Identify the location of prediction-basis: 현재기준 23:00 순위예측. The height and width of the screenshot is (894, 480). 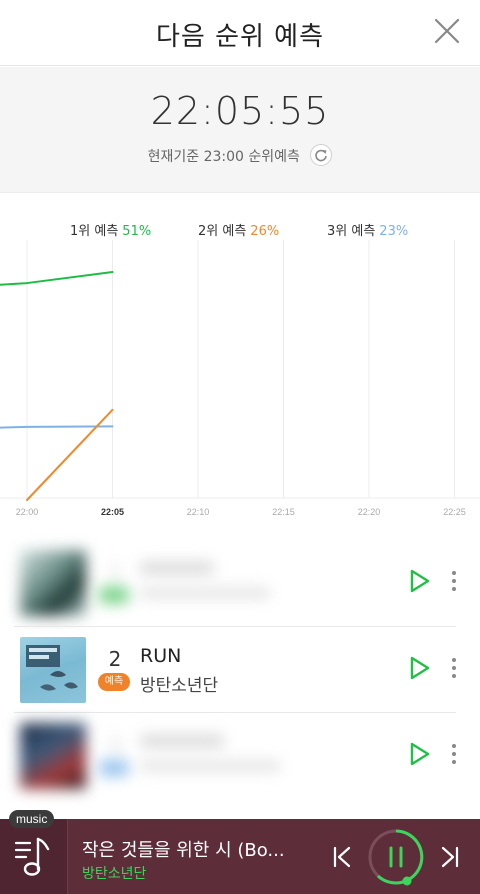
(240, 156).